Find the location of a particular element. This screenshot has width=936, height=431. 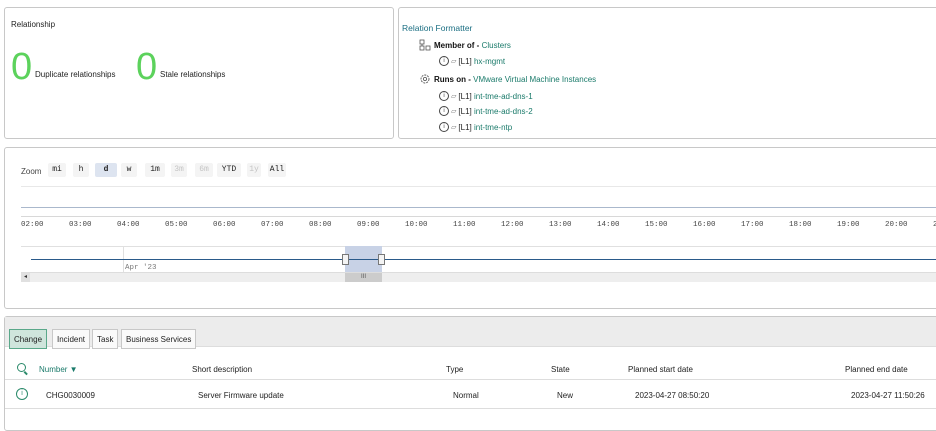

zoom-button-6m: 6m is located at coordinates (204, 170).